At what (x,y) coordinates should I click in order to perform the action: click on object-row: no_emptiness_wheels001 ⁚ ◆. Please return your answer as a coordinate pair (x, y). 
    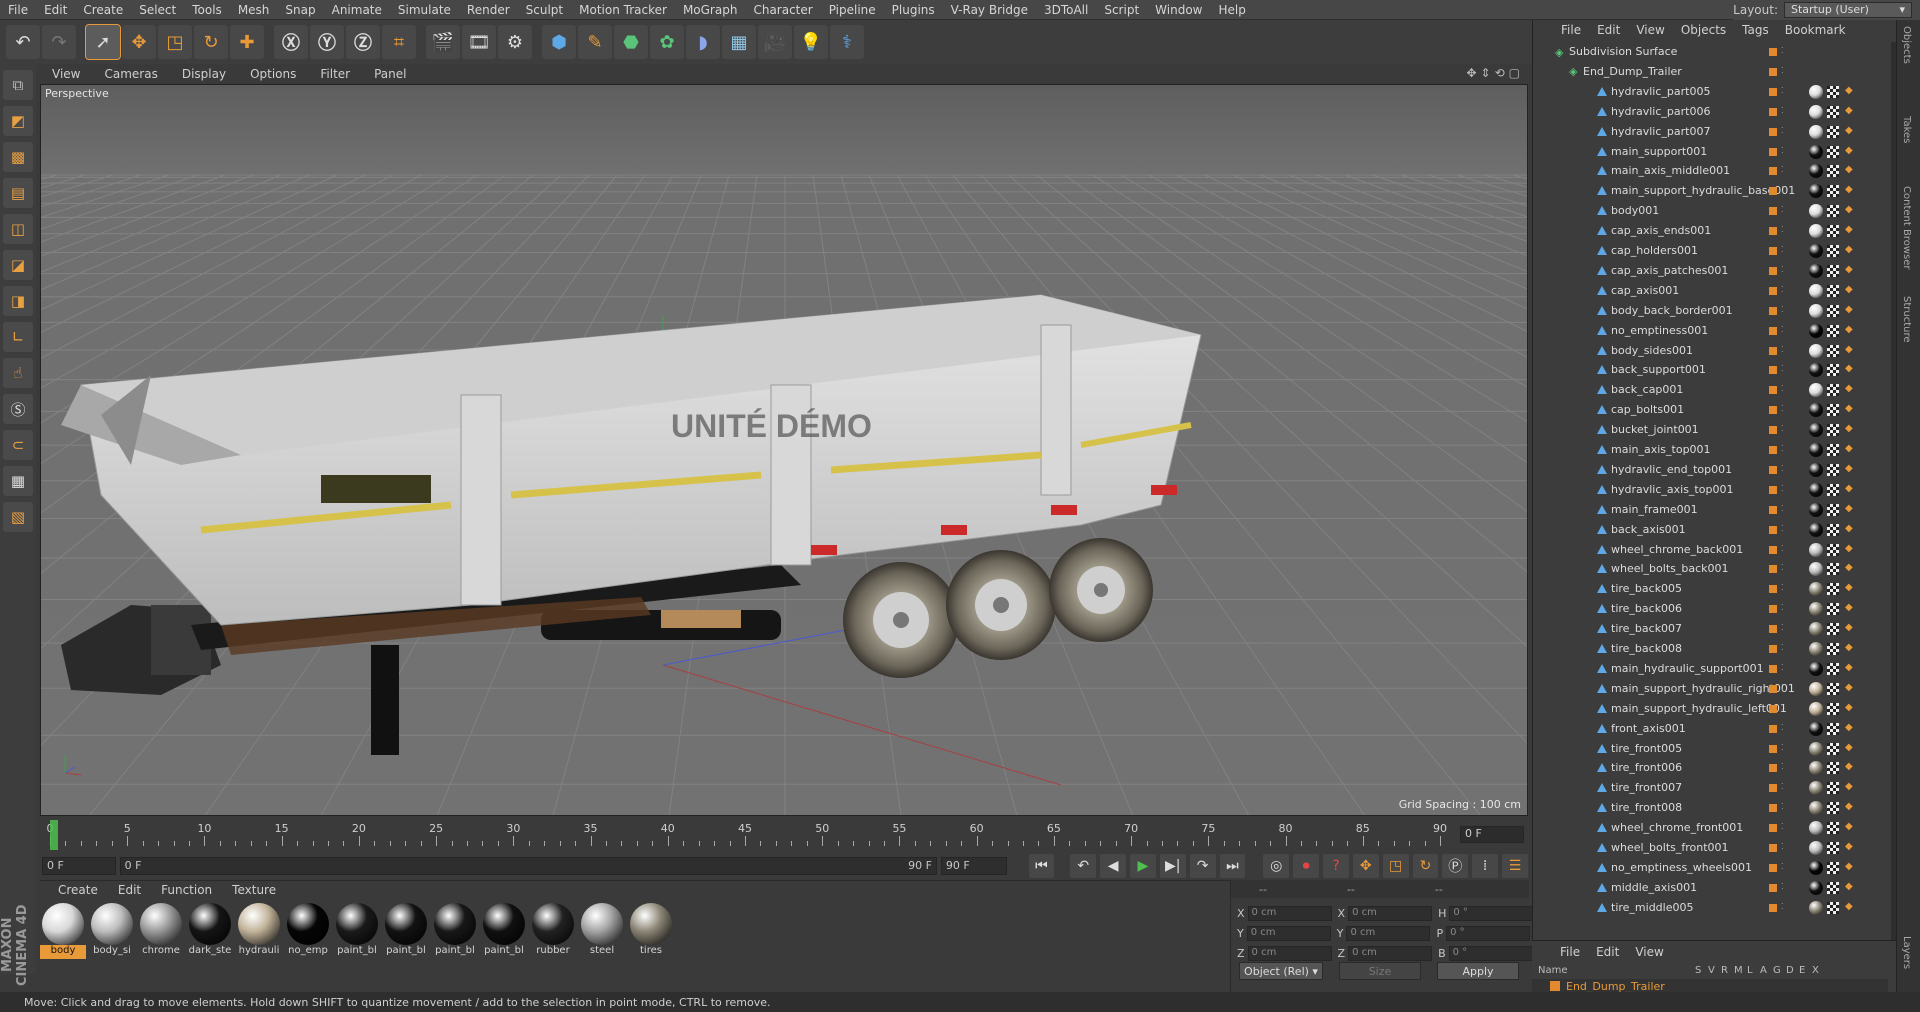
    Looking at the image, I should click on (1711, 868).